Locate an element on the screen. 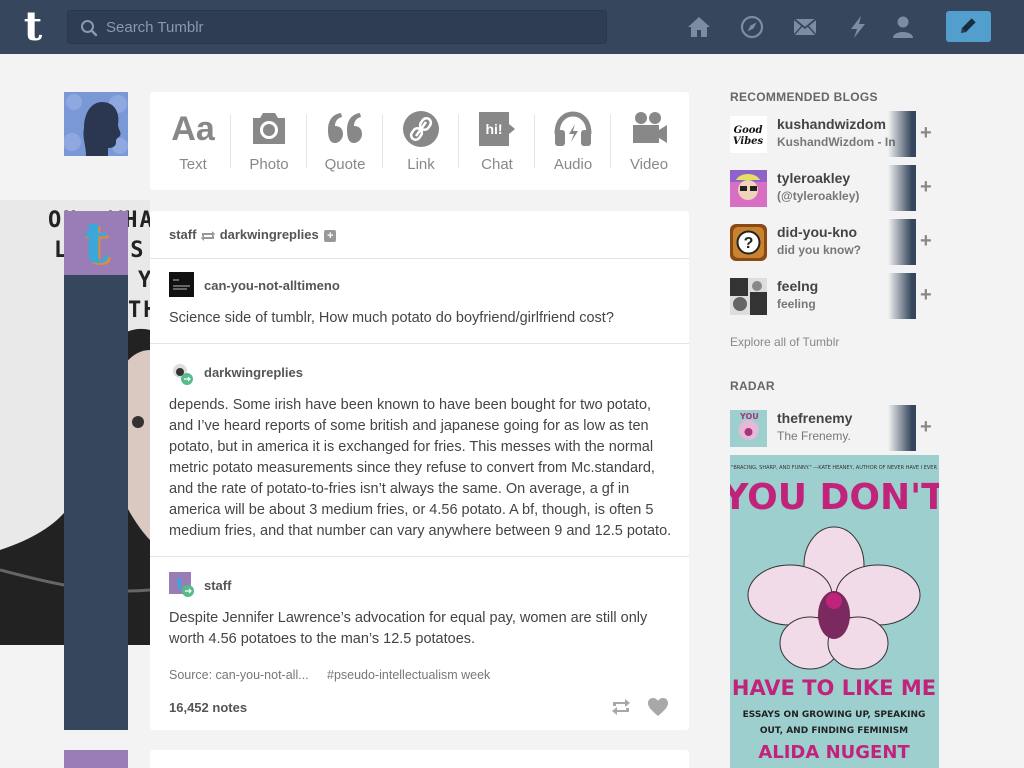 This screenshot has height=768, width=1024. thefrenemy-avatar: YOU is located at coordinates (748, 428).